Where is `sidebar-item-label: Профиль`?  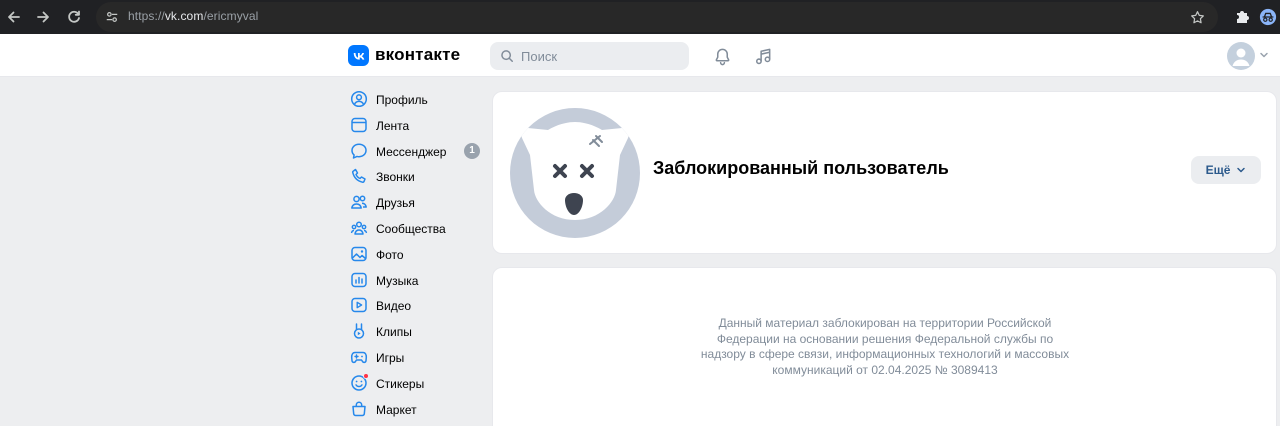
sidebar-item-label: Профиль is located at coordinates (402, 100).